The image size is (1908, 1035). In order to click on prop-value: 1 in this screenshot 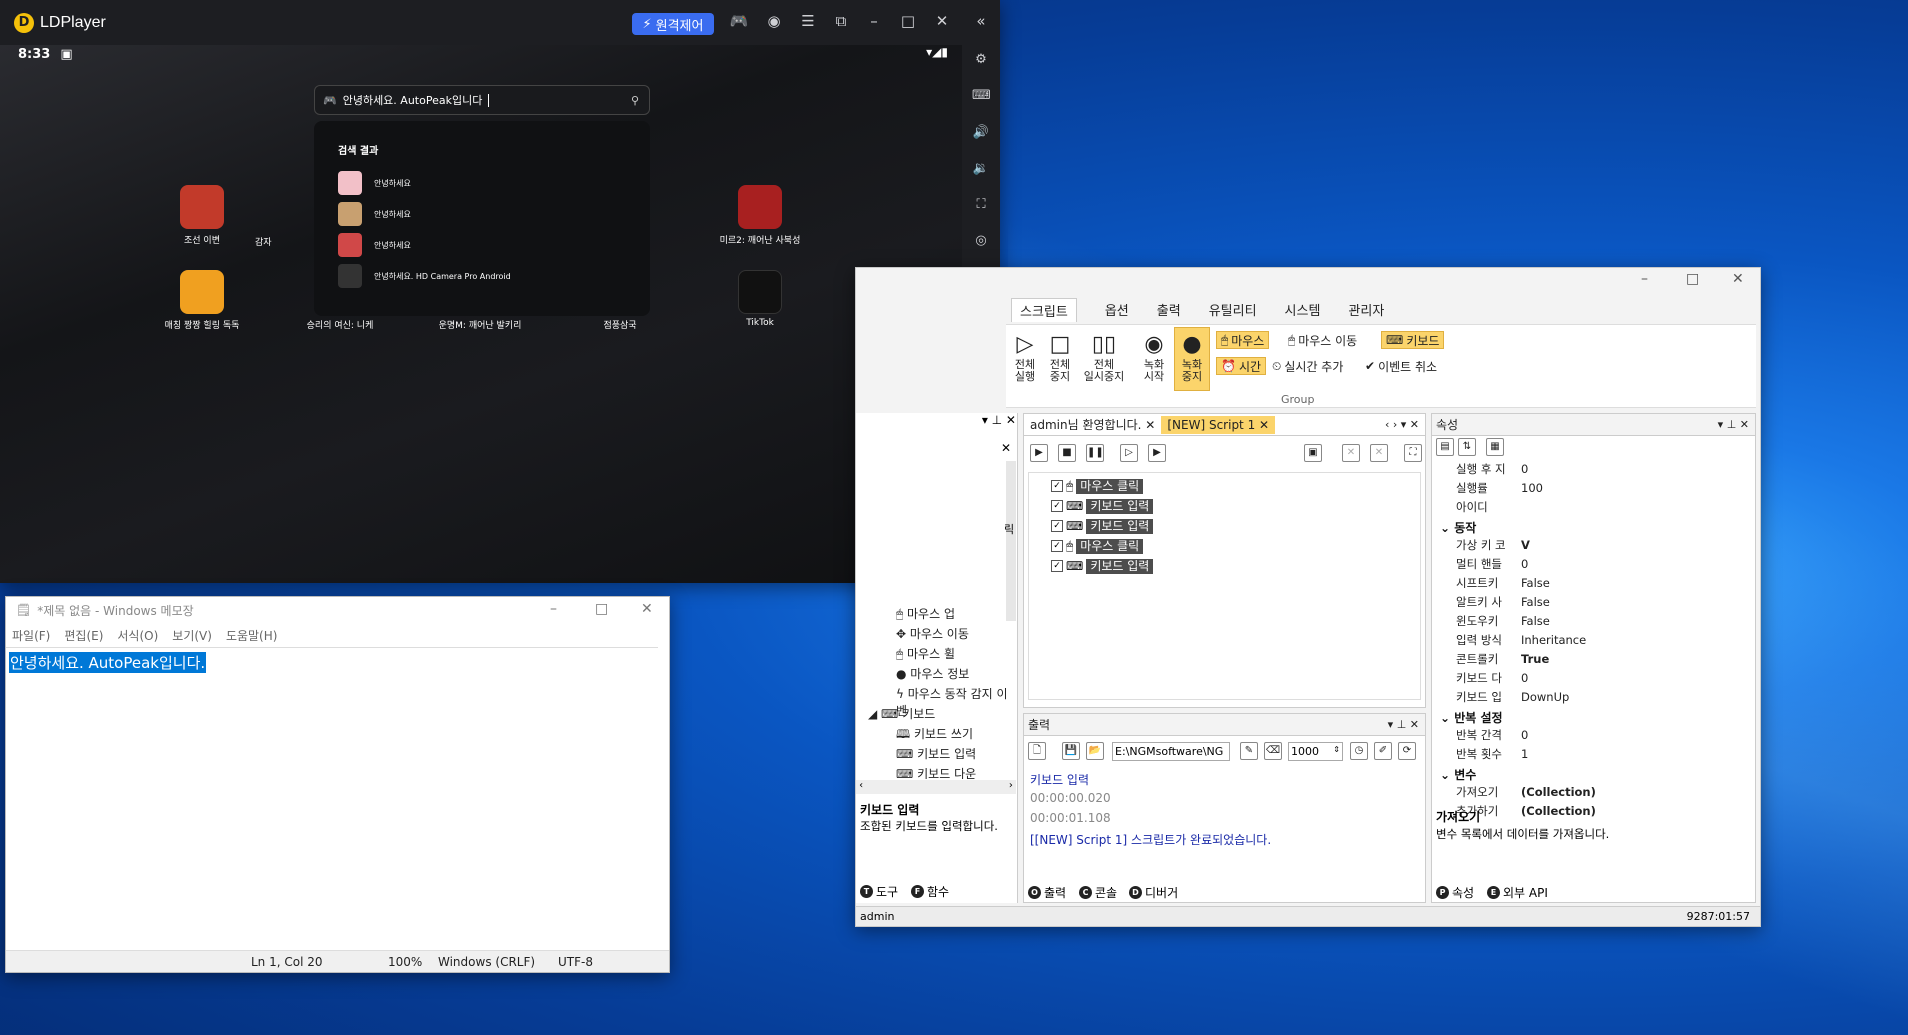, I will do `click(1524, 754)`.